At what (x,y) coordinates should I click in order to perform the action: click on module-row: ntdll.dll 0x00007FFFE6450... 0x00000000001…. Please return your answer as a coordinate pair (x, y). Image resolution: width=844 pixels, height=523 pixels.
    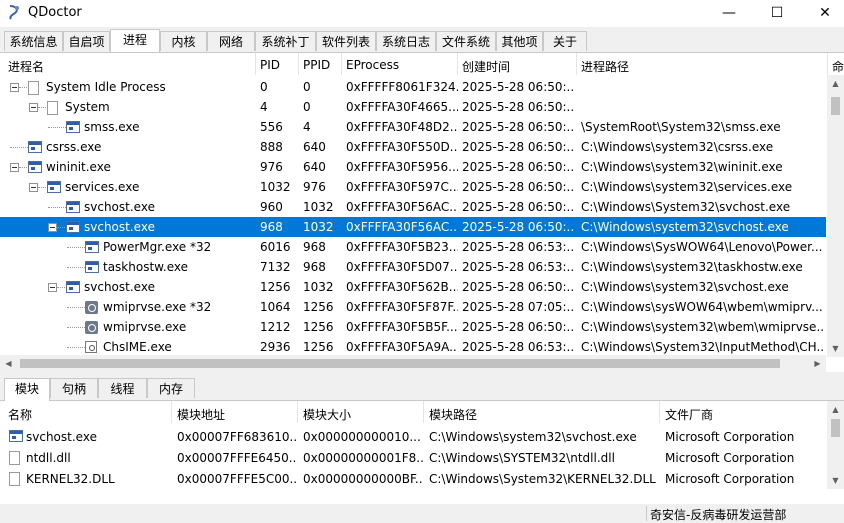
    Looking at the image, I should click on (413, 458).